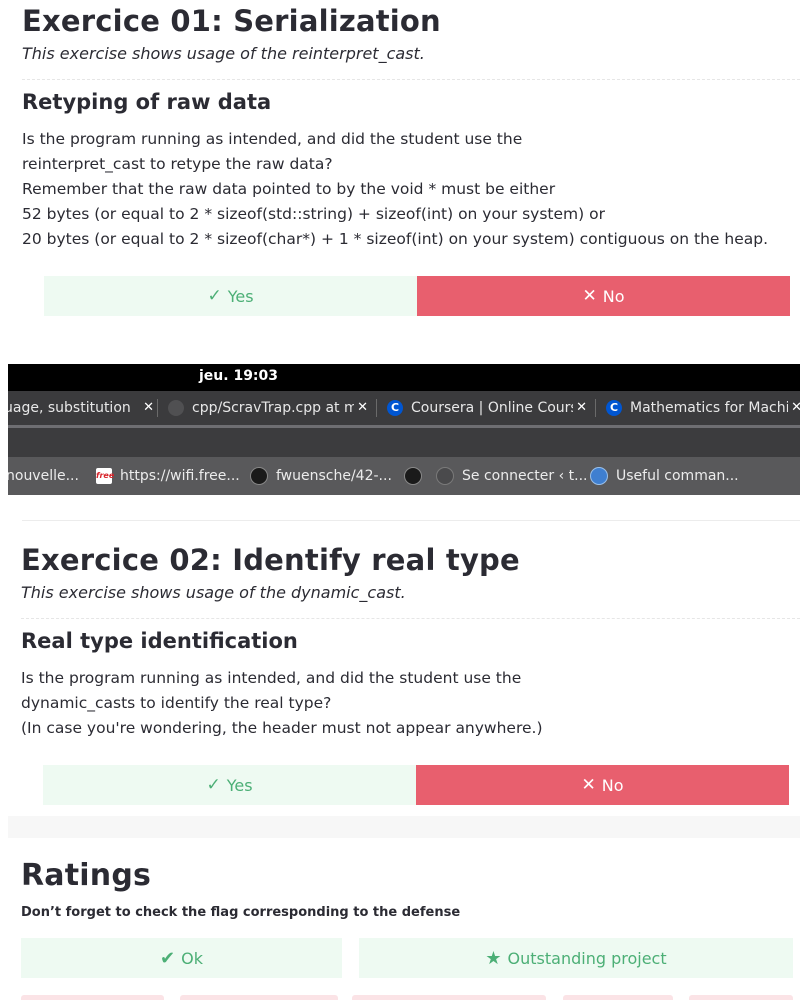 The image size is (800, 1000). I want to click on tab-label: uage, substitution, so click(69, 408).